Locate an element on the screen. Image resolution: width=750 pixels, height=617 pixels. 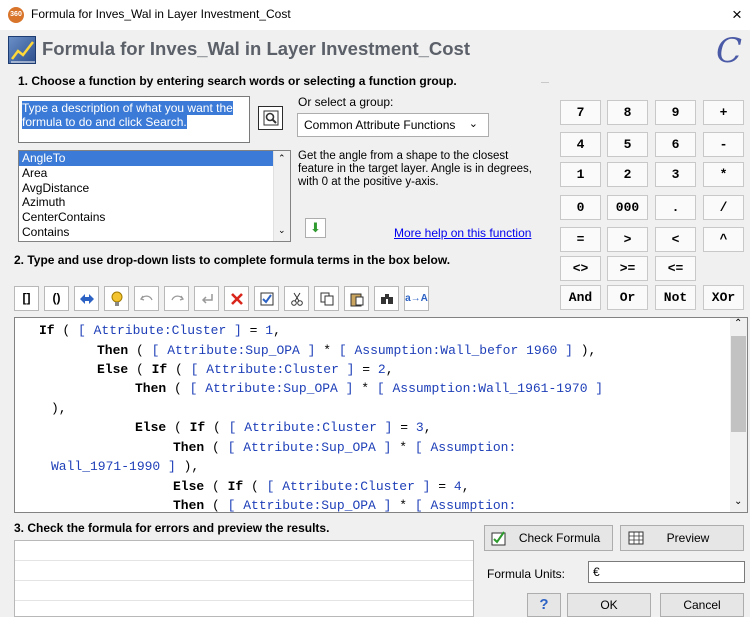
replace-button: a→A is located at coordinates (416, 298).